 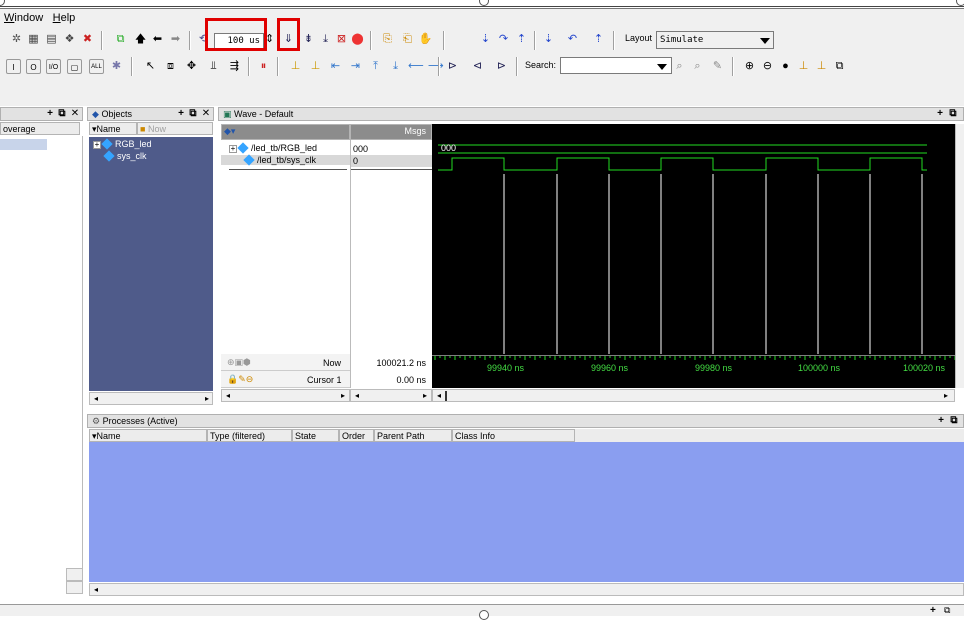 What do you see at coordinates (206, 114) in the screenshot?
I see `objects-pane-close-icon: ✕` at bounding box center [206, 114].